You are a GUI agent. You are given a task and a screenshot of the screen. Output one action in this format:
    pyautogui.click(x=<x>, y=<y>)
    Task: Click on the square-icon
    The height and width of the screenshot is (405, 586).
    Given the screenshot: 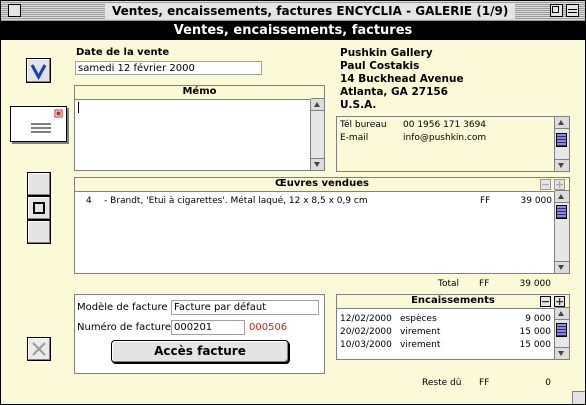 What is the action you would take?
    pyautogui.click(x=39, y=208)
    